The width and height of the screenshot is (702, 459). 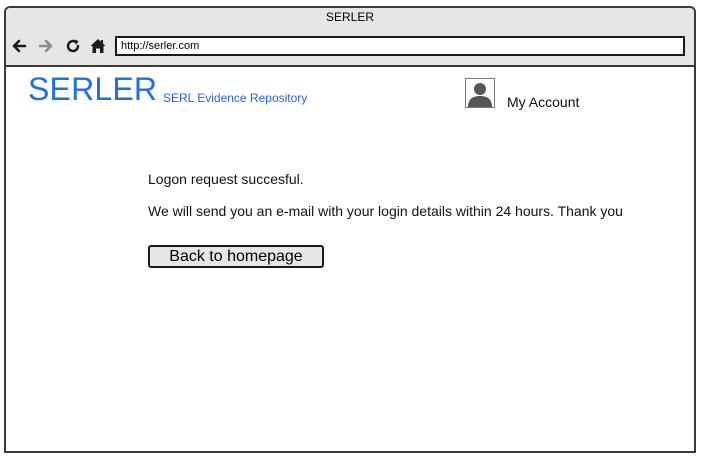 What do you see at coordinates (98, 46) in the screenshot?
I see `home-icon` at bounding box center [98, 46].